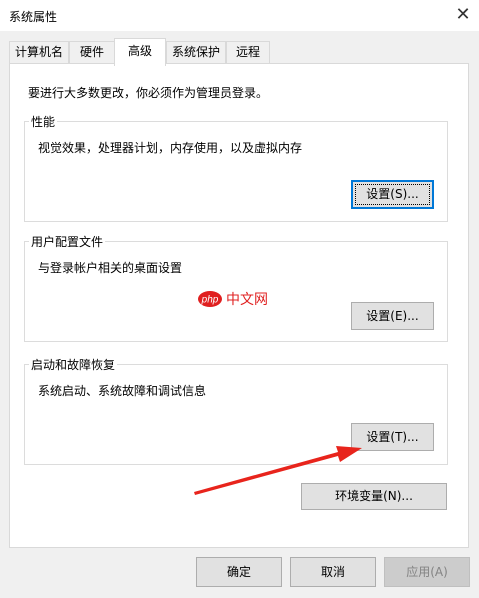 The width and height of the screenshot is (479, 598). Describe the element at coordinates (39, 52) in the screenshot. I see `tab-computer-name: 计算机名` at that location.